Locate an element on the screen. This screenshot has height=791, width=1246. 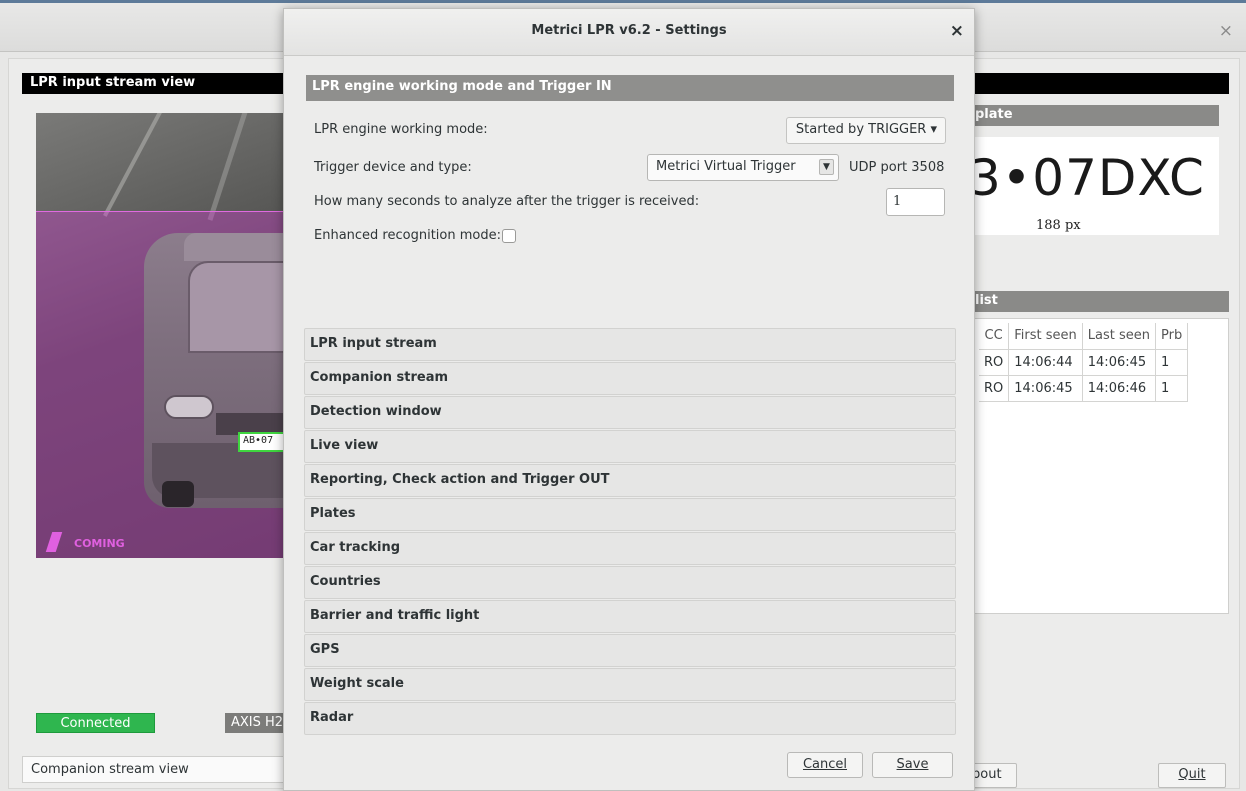
dialog-close-icon: × is located at coordinates (957, 31).